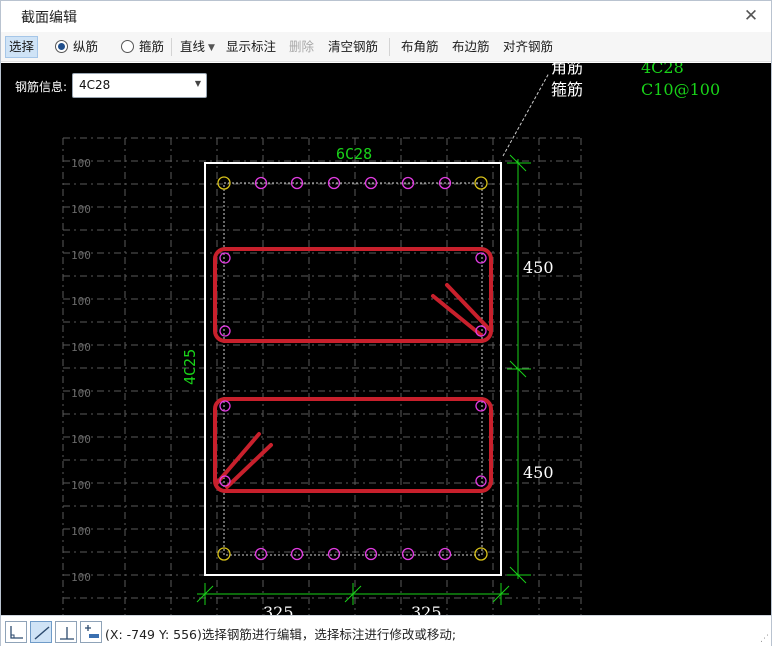  What do you see at coordinates (353, 47) in the screenshot?
I see `clear-rebar-button: 清空钢筋` at bounding box center [353, 47].